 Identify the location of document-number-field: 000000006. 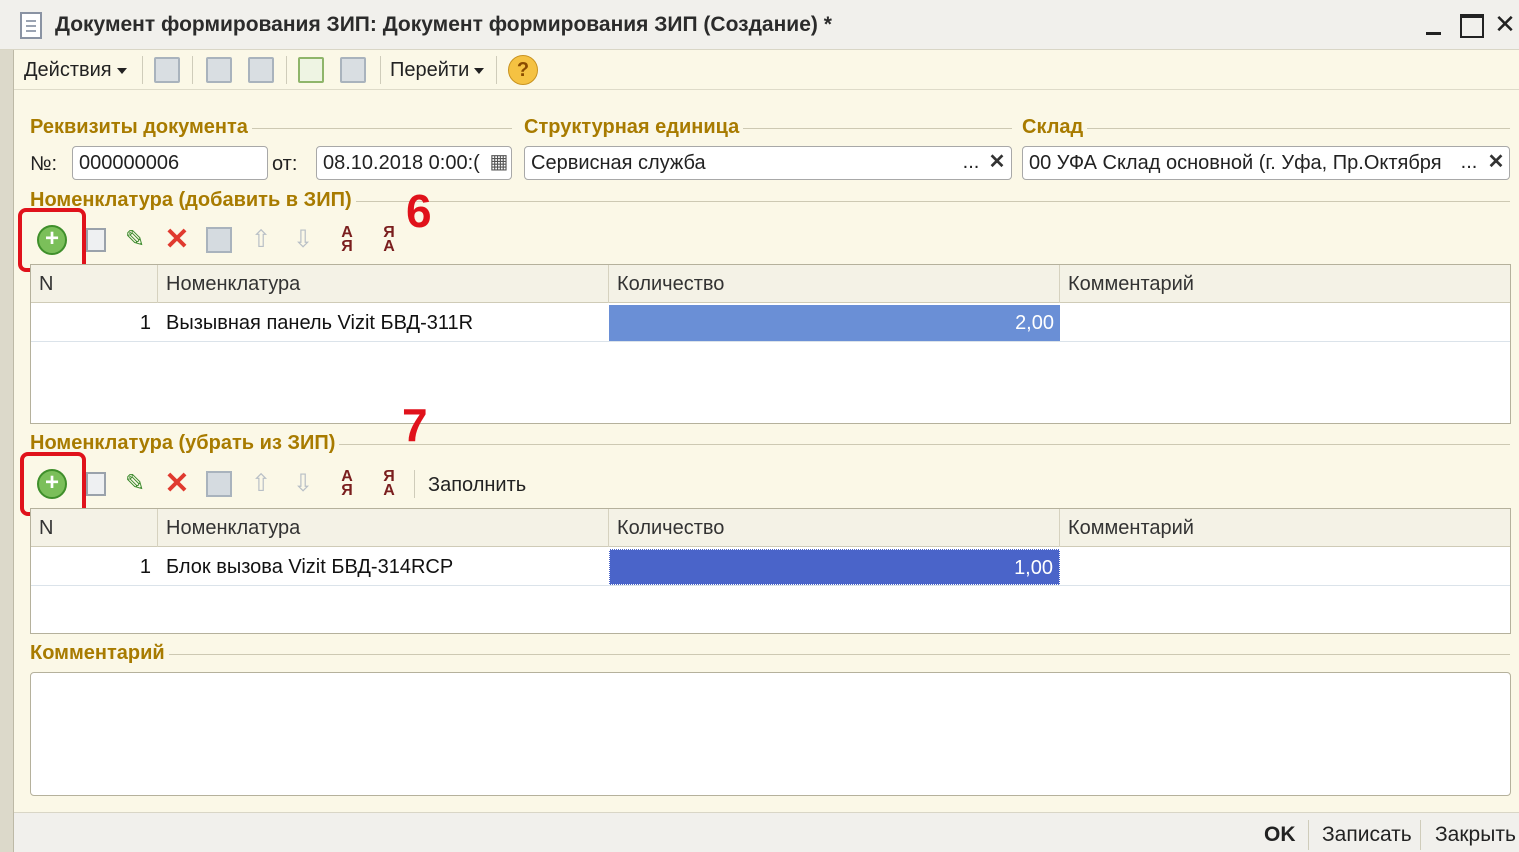
(170, 163).